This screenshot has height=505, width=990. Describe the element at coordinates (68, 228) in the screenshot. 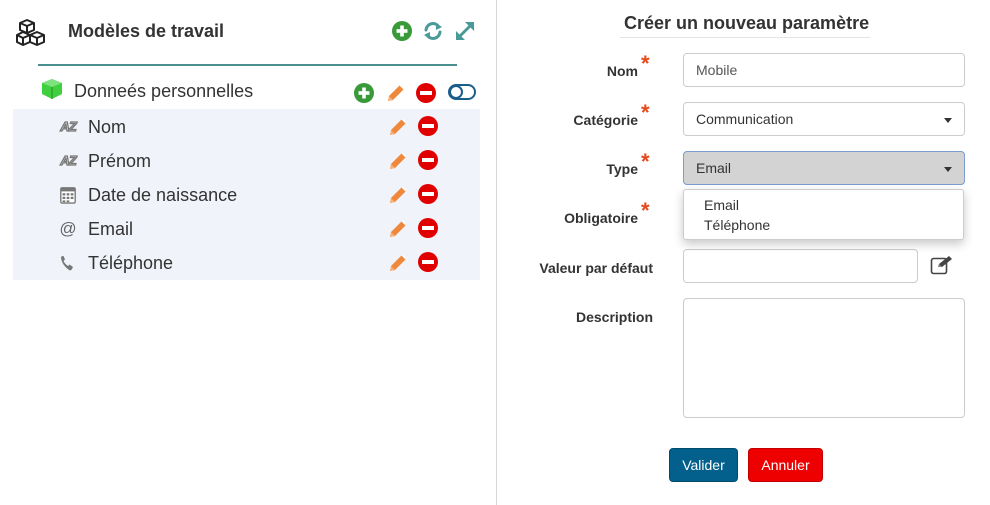

I see `at-icon: @` at that location.